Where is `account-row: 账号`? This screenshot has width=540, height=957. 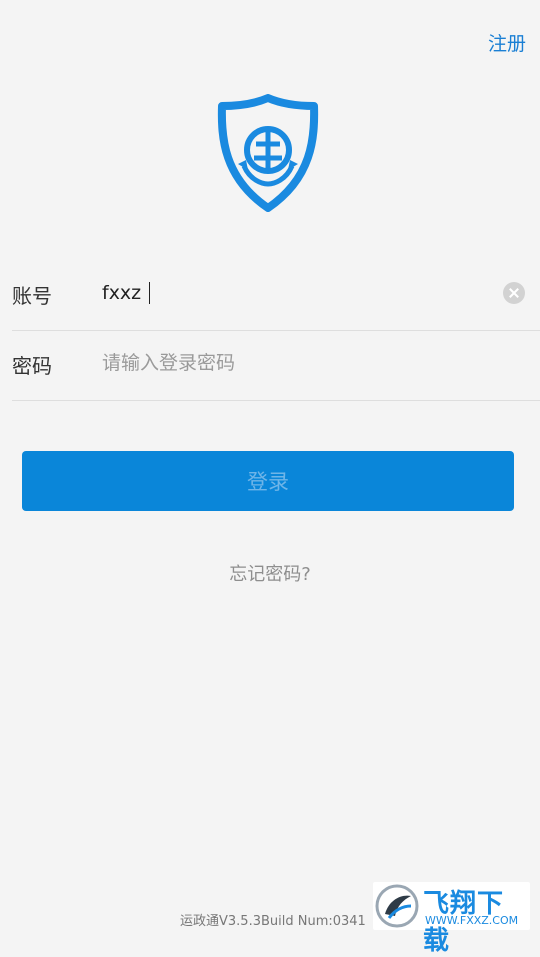
account-row: 账号 is located at coordinates (276, 295).